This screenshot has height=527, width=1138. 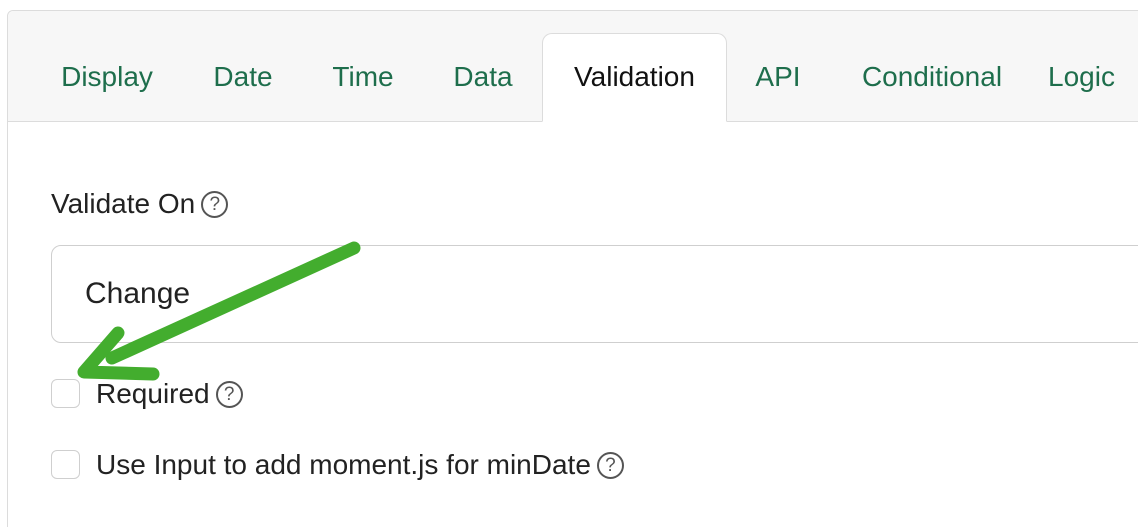 What do you see at coordinates (243, 77) in the screenshot?
I see `tab-date: Date` at bounding box center [243, 77].